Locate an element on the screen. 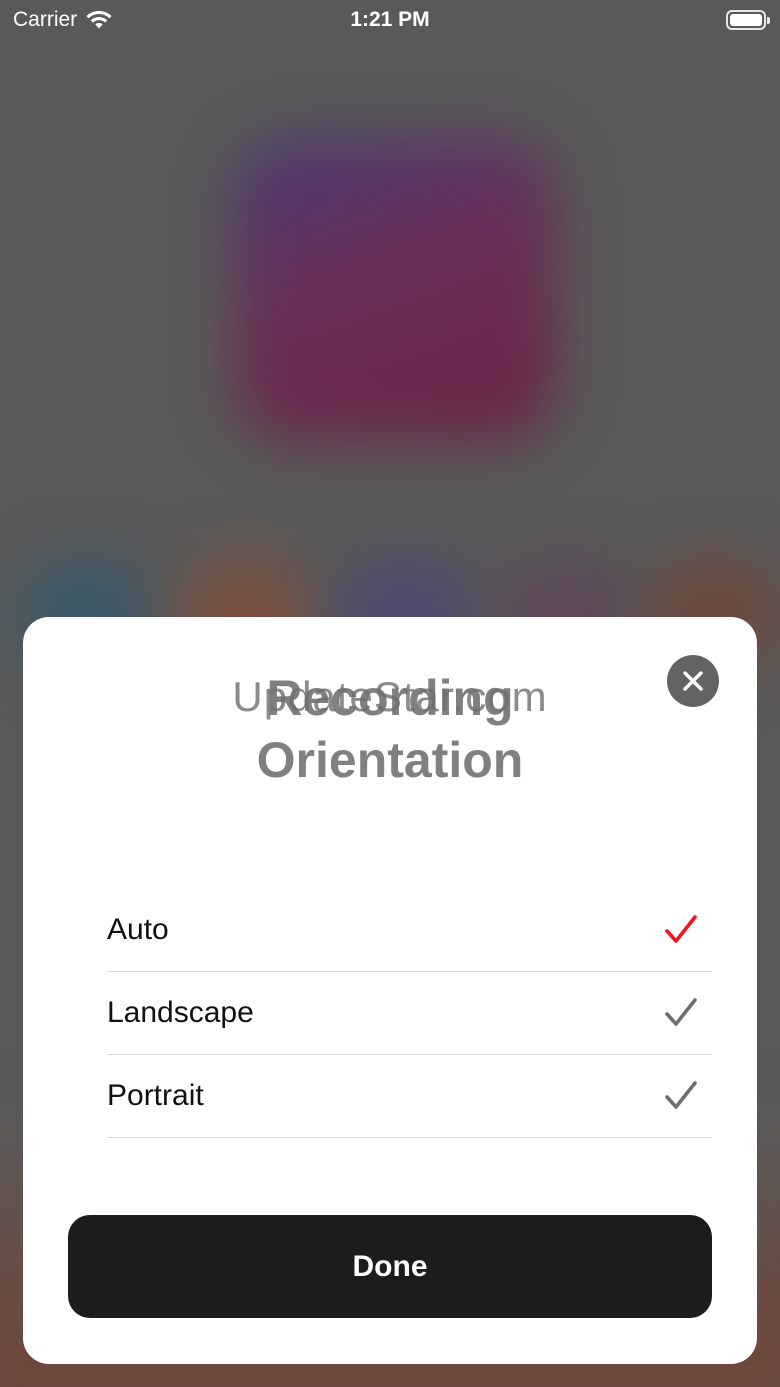 Image resolution: width=780 pixels, height=1387 pixels. blurred-app-artwork is located at coordinates (395, 290).